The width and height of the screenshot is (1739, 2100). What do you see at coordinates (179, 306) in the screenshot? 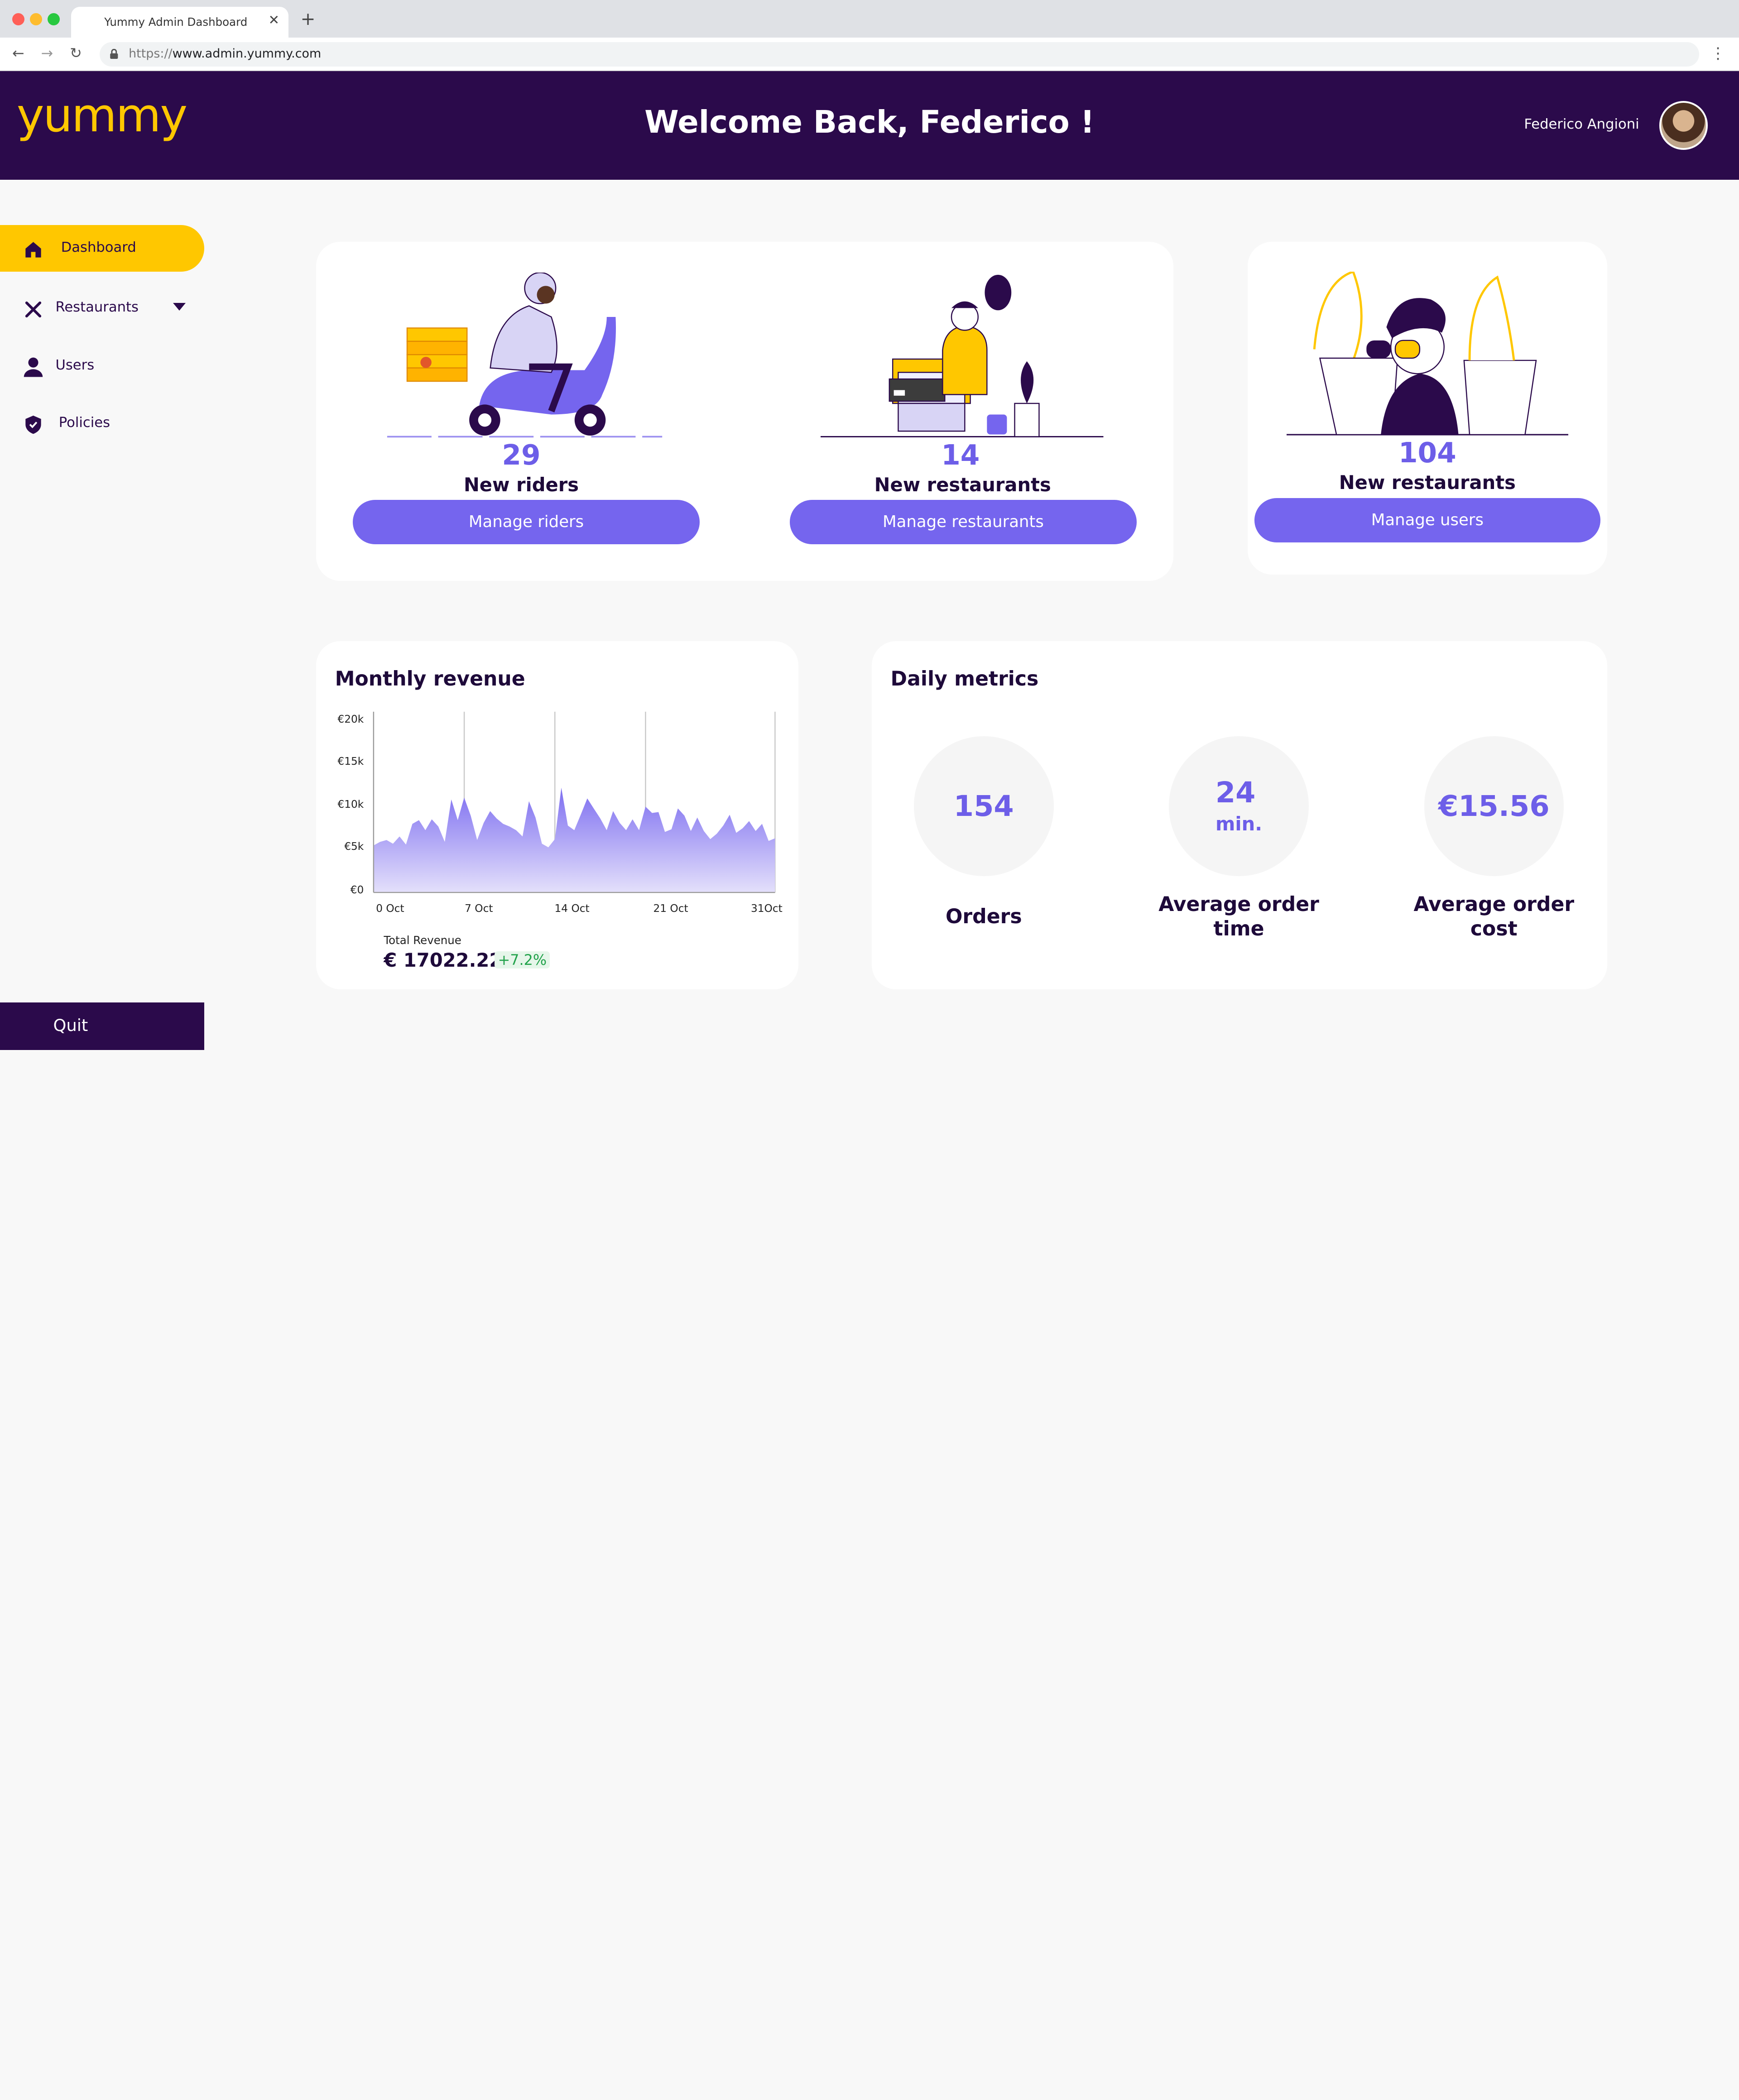
I see `chevron-down-icon` at bounding box center [179, 306].